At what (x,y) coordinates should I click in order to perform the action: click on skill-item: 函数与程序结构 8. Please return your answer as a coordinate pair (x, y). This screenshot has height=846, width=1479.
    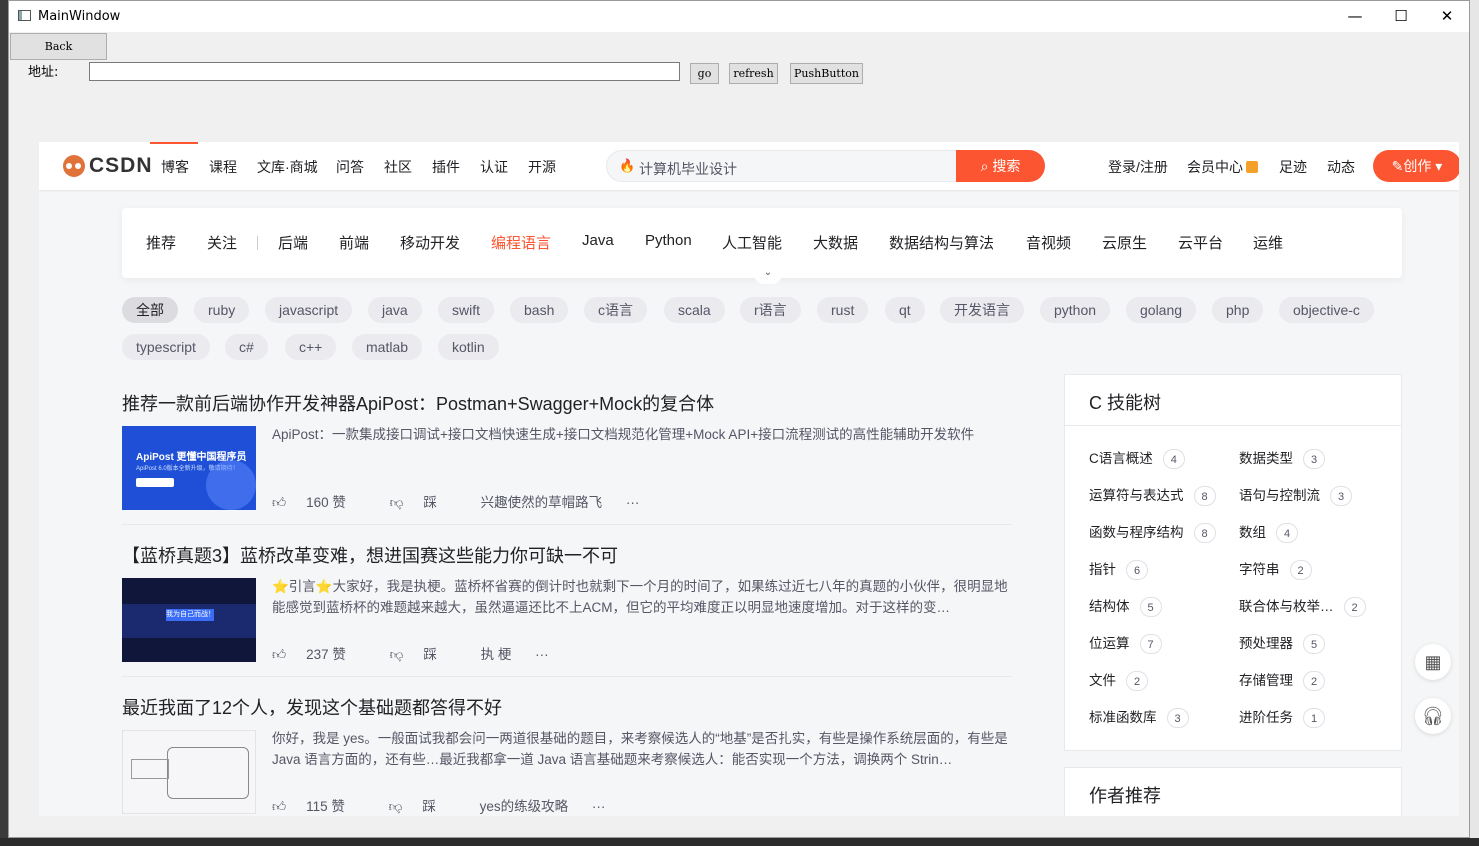
    Looking at the image, I should click on (1152, 532).